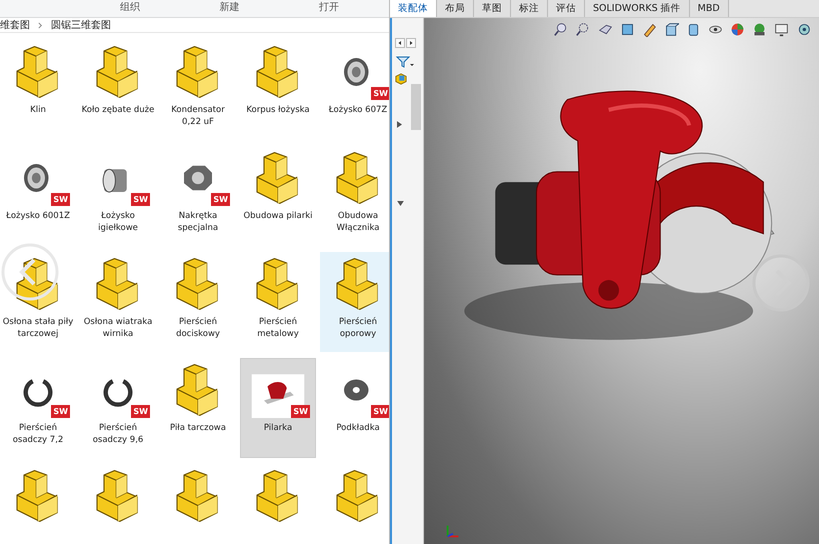  What do you see at coordinates (118, 196) in the screenshot?
I see `file-item: SW Łożysko igiełkowe` at bounding box center [118, 196].